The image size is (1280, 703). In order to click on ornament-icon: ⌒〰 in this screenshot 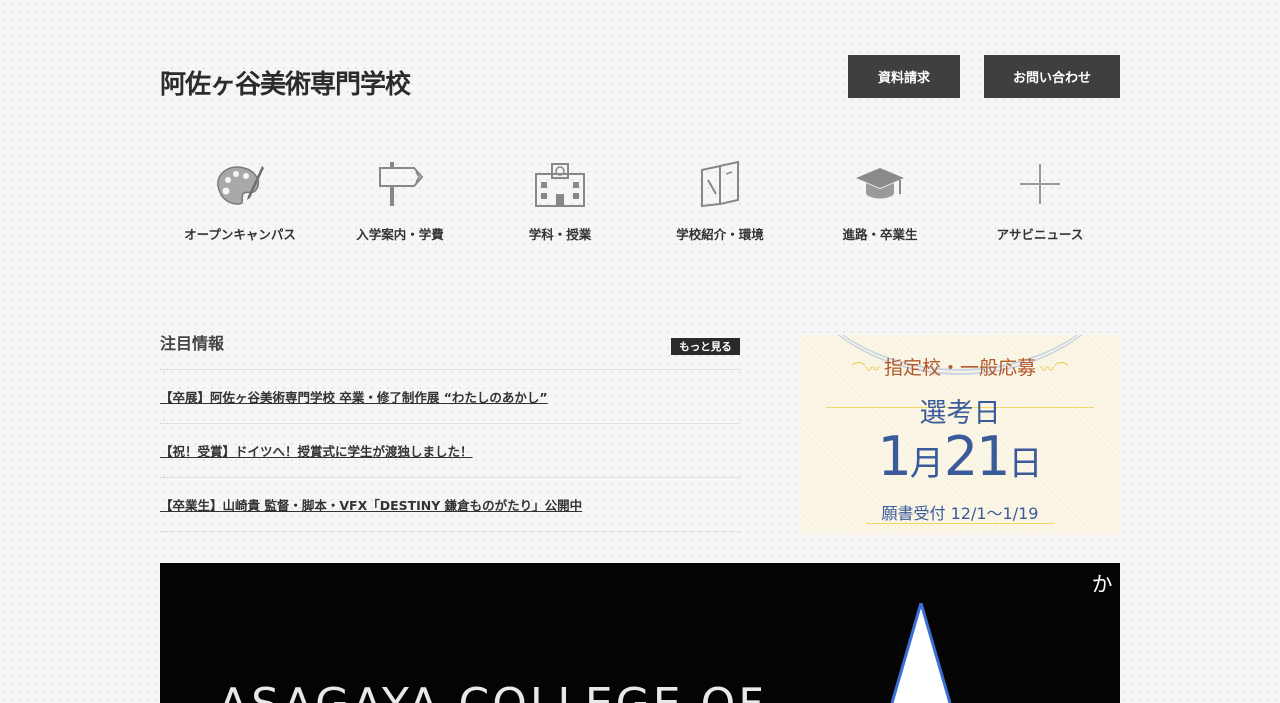, I will do `click(867, 370)`.